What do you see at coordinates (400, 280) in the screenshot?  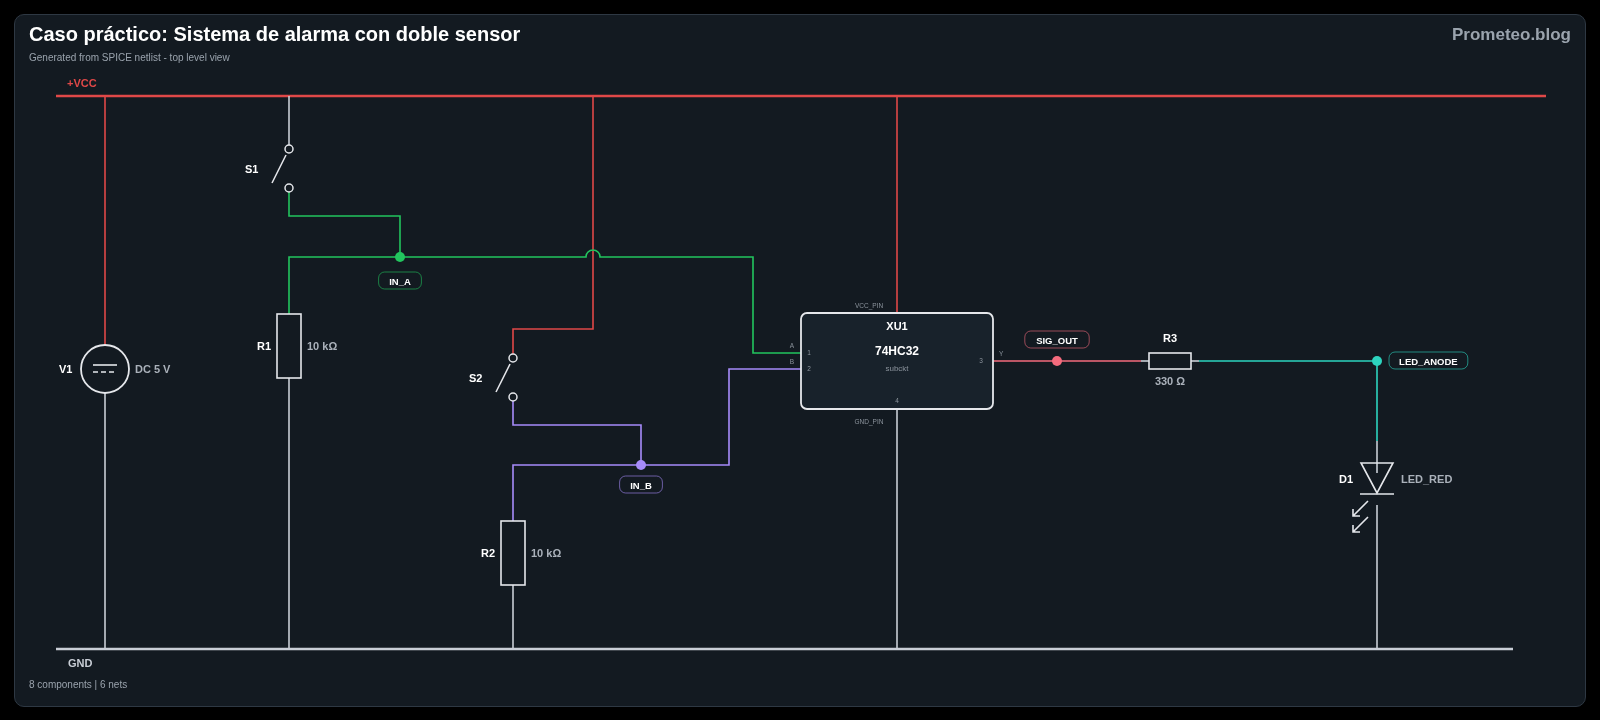 I see `net-label: IN_A` at bounding box center [400, 280].